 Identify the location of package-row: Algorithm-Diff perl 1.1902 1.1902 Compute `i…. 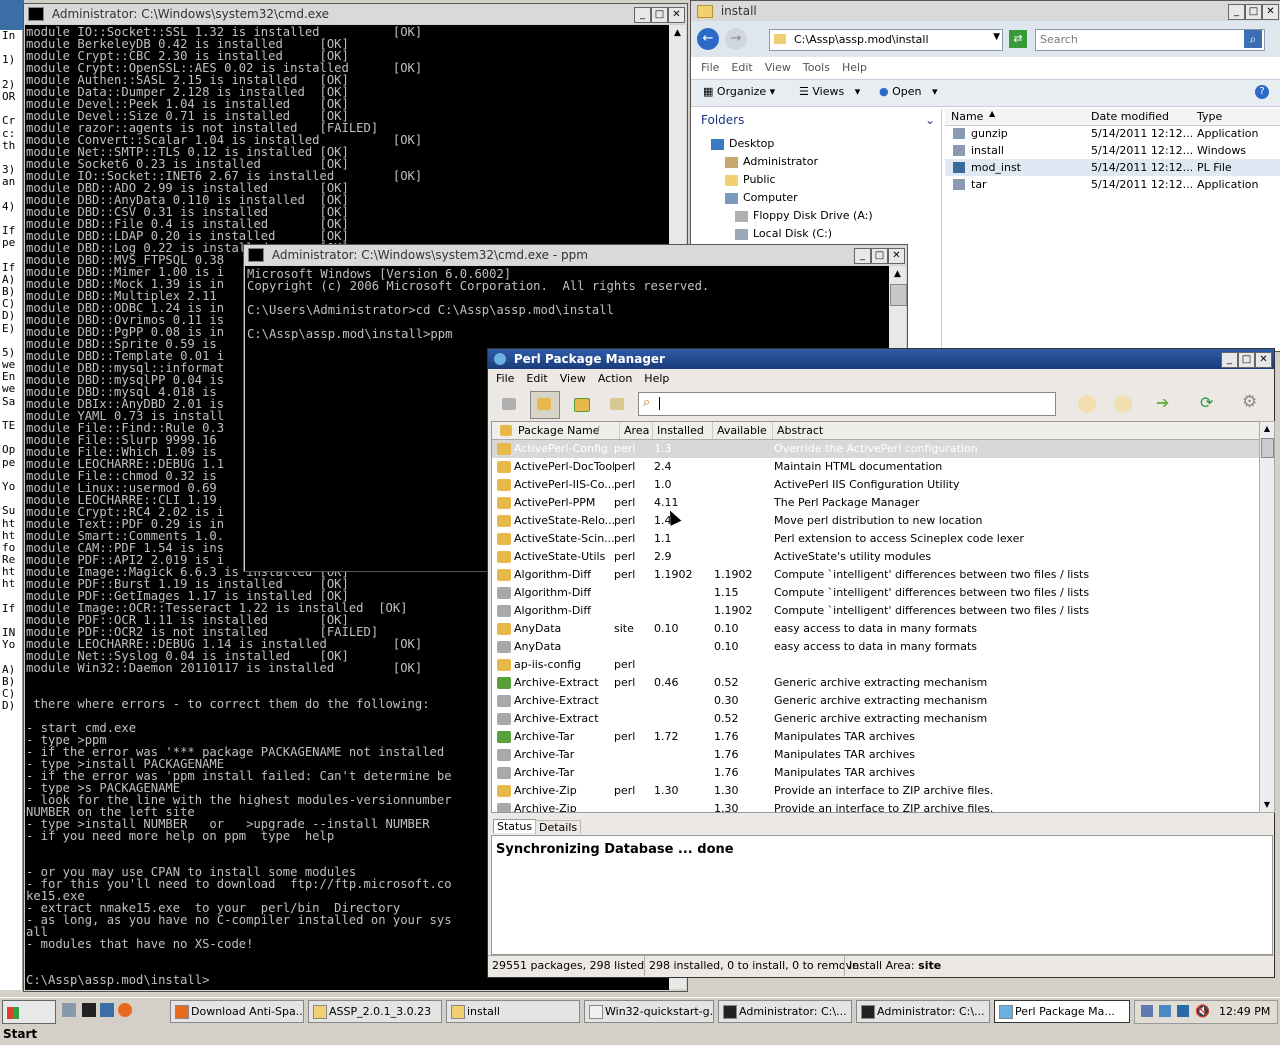
(876, 575).